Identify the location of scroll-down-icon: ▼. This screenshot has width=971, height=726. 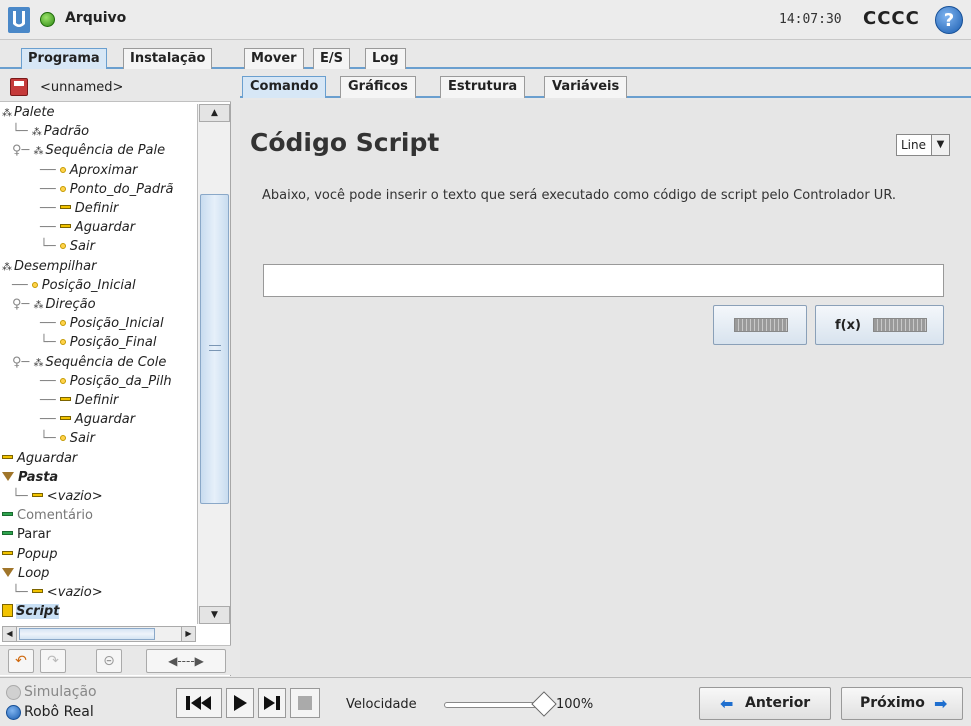
(214, 615).